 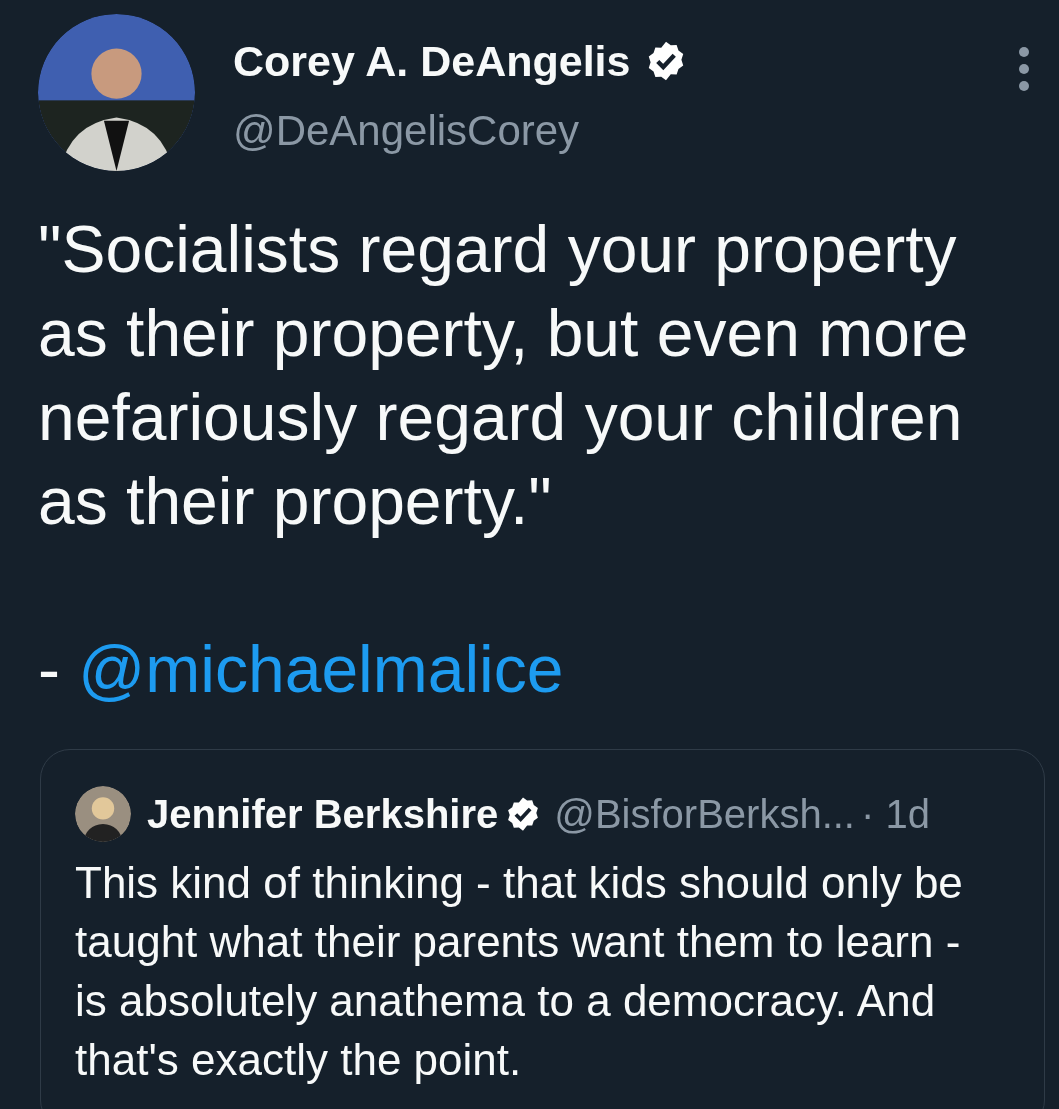 I want to click on author-handle: @DeAngelisCorey, so click(x=606, y=131).